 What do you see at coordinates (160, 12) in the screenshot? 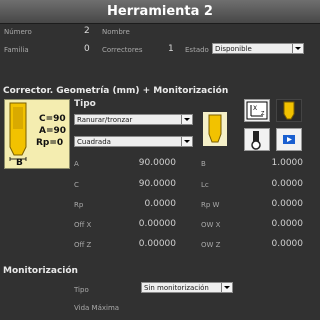
I see `window-title: Herramienta 2` at bounding box center [160, 12].